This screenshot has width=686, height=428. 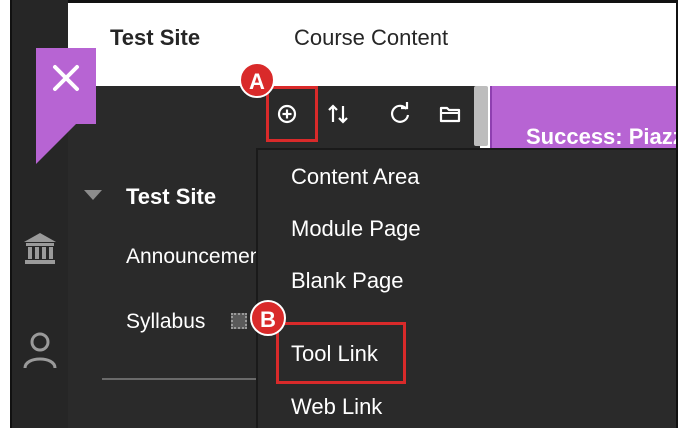 What do you see at coordinates (341, 353) in the screenshot?
I see `callout-b-highlight` at bounding box center [341, 353].